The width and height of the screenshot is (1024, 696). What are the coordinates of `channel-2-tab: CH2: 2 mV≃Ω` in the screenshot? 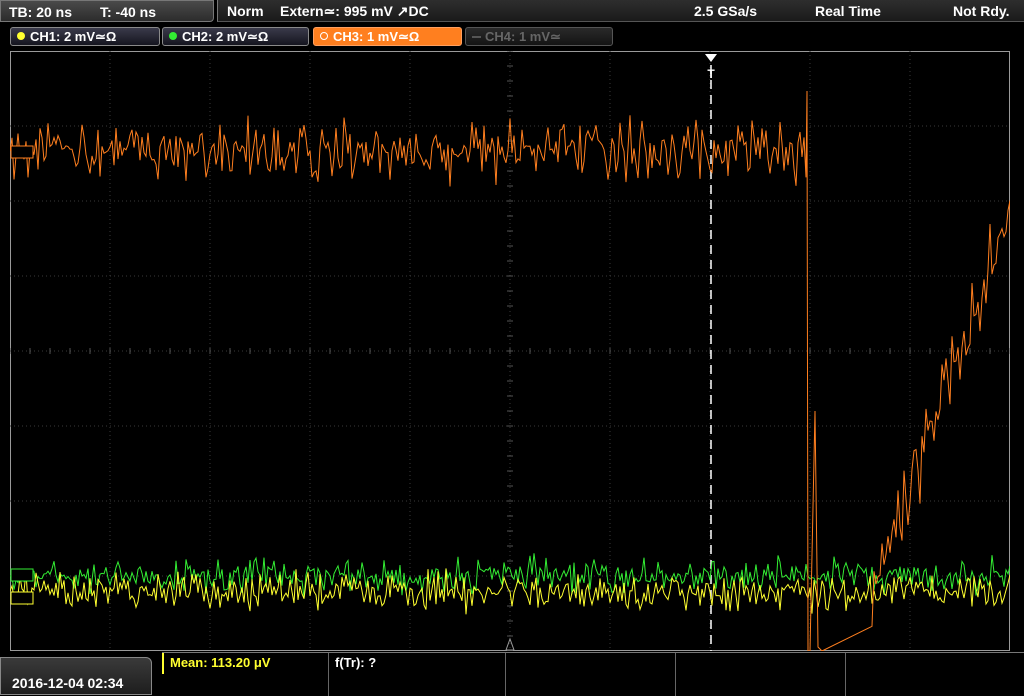 It's located at (235, 36).